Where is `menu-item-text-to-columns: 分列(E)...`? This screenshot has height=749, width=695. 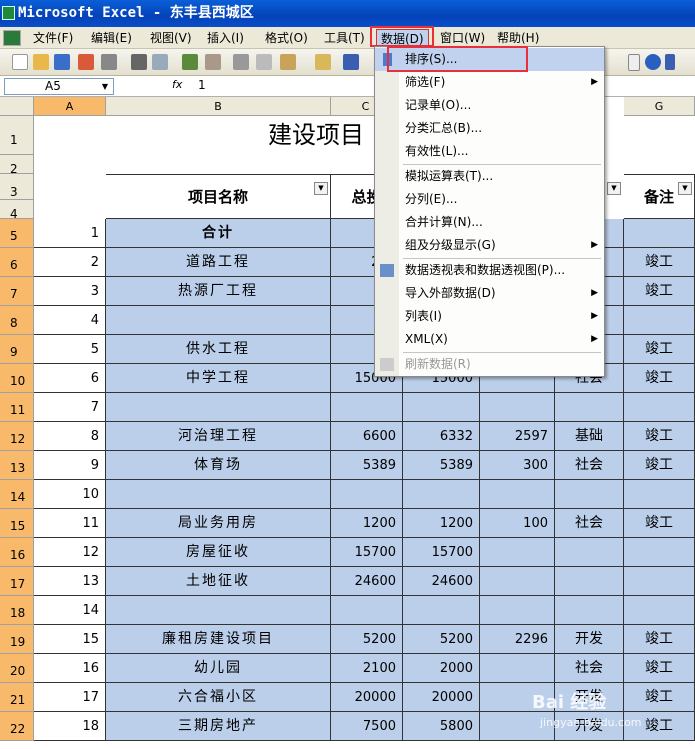
menu-item-text-to-columns: 分列(E)... is located at coordinates (489, 199).